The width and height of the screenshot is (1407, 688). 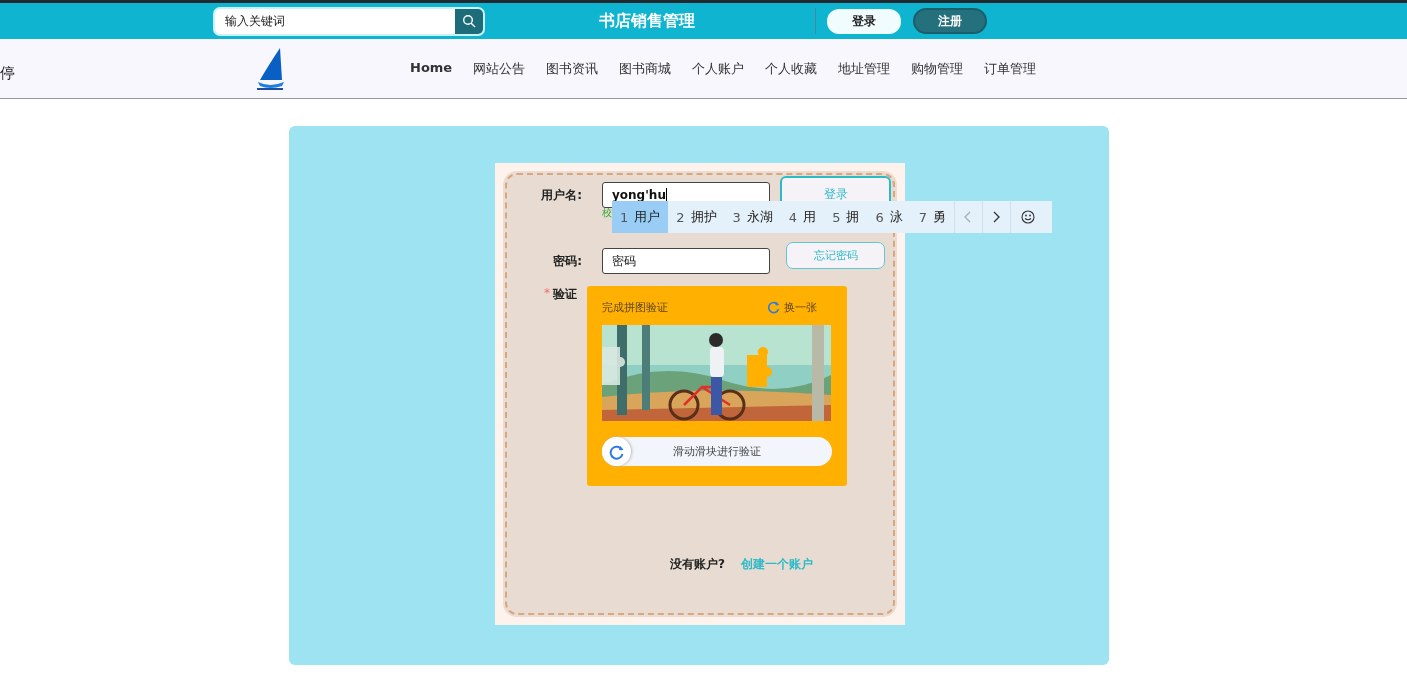 I want to click on site-title: 书店销售管理, so click(x=647, y=21).